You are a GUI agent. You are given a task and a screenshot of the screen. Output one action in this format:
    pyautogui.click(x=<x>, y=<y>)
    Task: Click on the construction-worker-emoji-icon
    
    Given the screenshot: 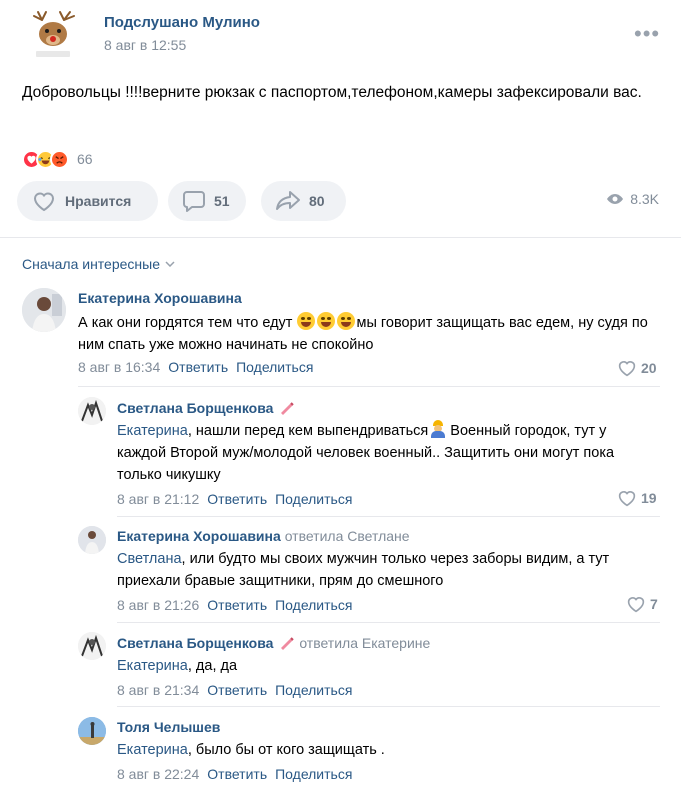 What is the action you would take?
    pyautogui.click(x=438, y=429)
    